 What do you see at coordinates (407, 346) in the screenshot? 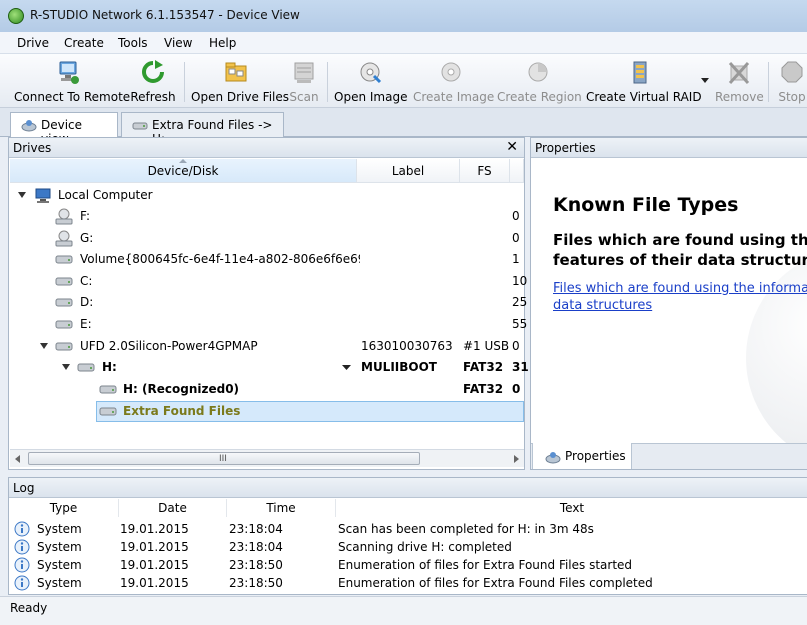
I see `drive-label: 163010030763` at bounding box center [407, 346].